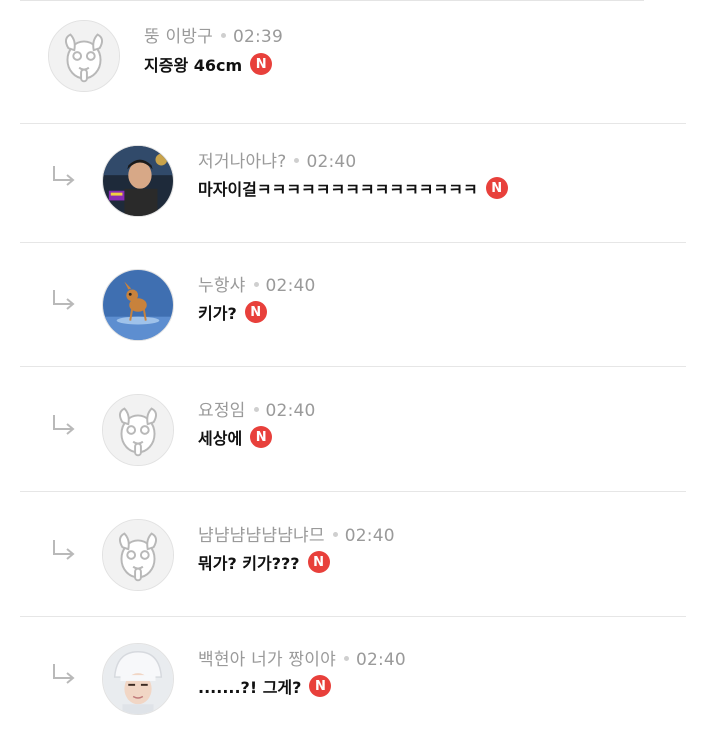 The image size is (720, 740). I want to click on comment-time: 02:39, so click(257, 37).